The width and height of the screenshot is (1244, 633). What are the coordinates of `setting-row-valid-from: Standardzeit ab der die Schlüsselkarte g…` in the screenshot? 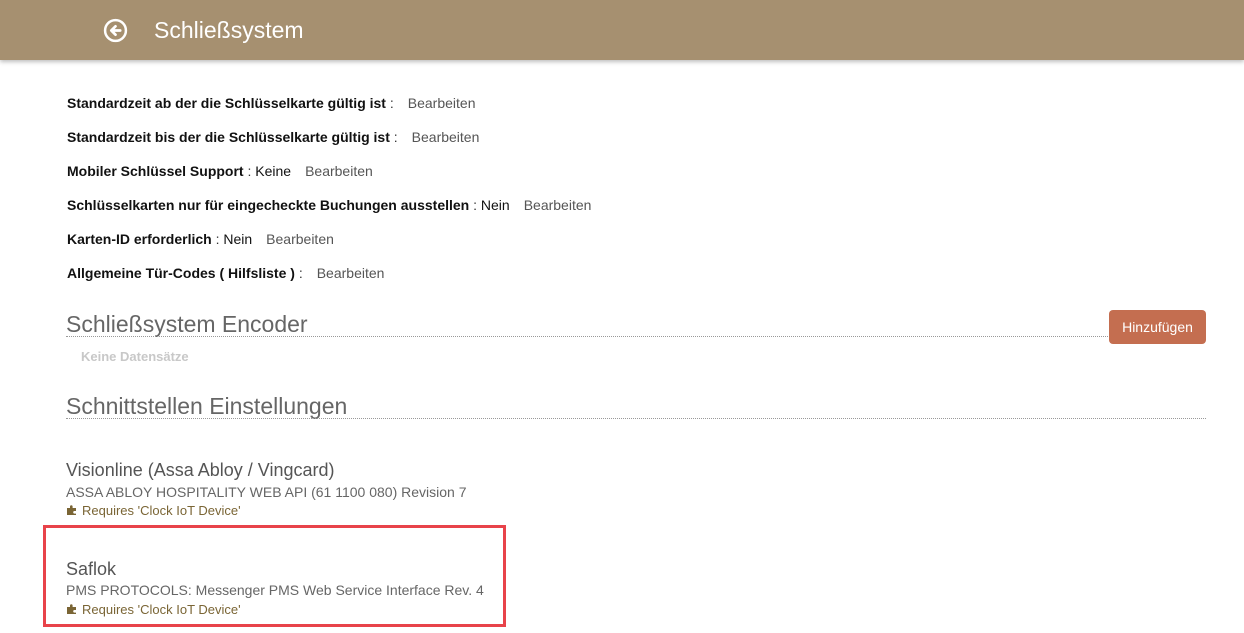 It's located at (271, 103).